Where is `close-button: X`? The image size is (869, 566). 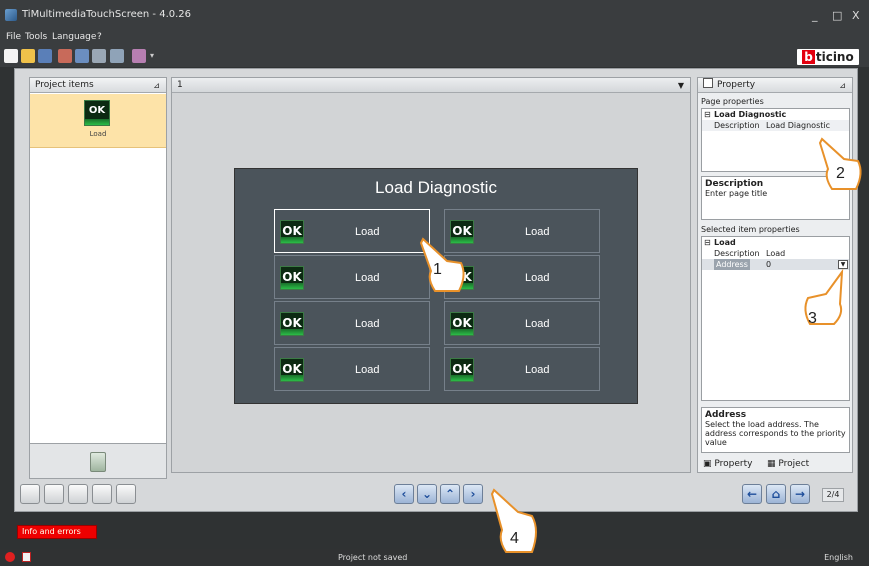
close-button: X is located at coordinates (856, 15).